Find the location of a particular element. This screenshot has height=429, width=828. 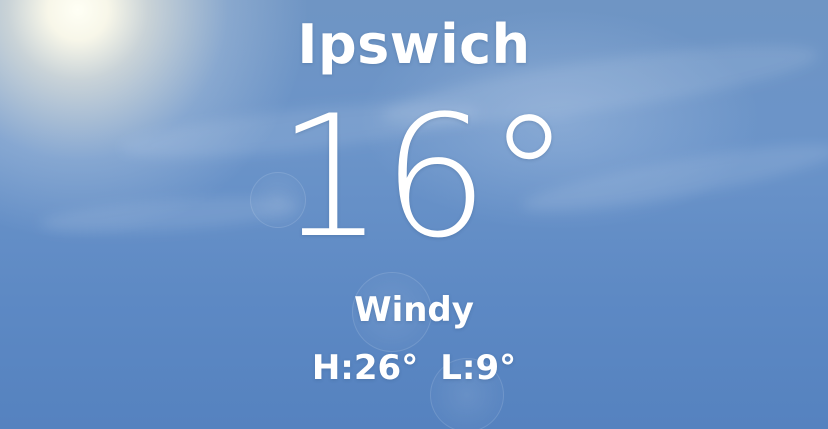

city-name: Ipswich is located at coordinates (414, 44).